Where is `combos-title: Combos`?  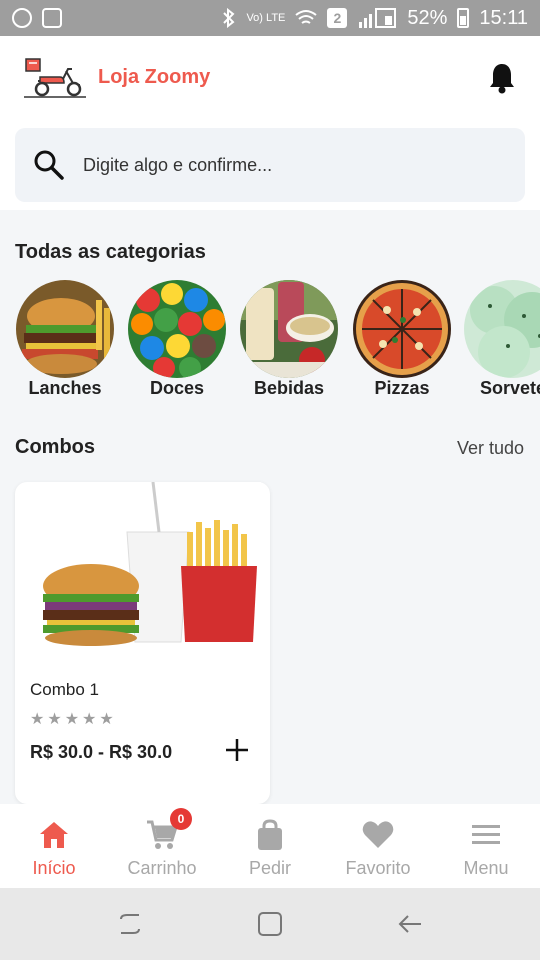 combos-title: Combos is located at coordinates (55, 447).